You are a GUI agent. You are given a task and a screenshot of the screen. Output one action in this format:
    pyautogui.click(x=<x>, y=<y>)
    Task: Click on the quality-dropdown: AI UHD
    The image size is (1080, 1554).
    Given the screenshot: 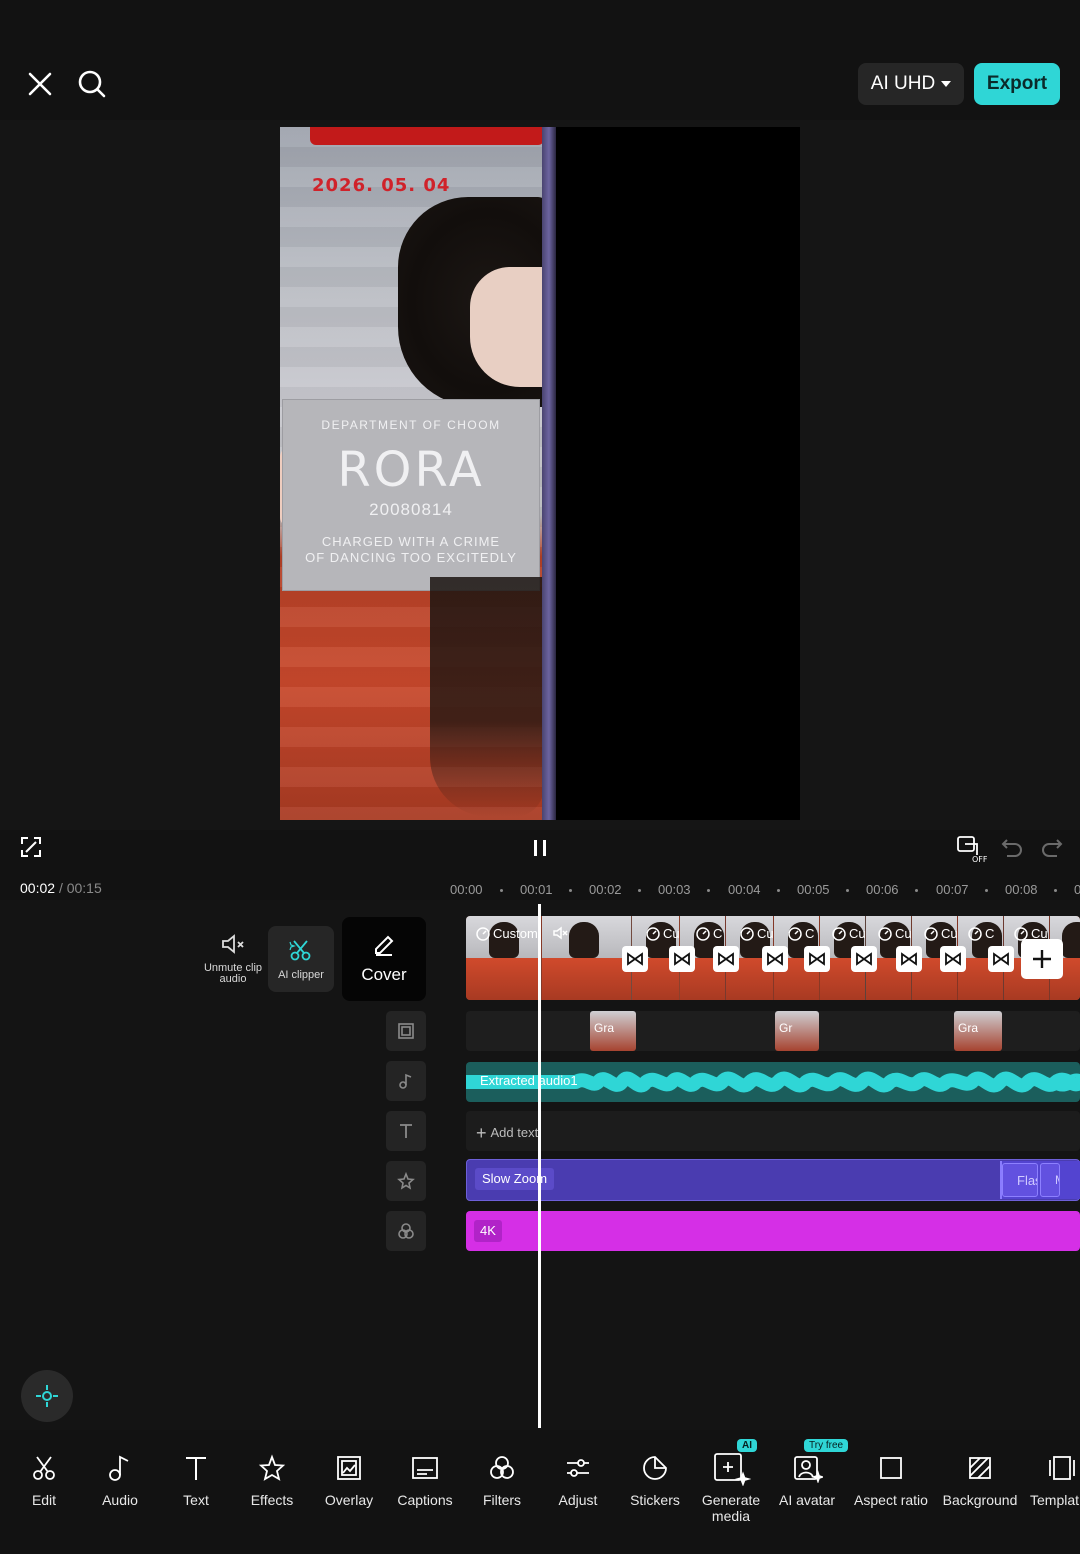 What is the action you would take?
    pyautogui.click(x=911, y=84)
    